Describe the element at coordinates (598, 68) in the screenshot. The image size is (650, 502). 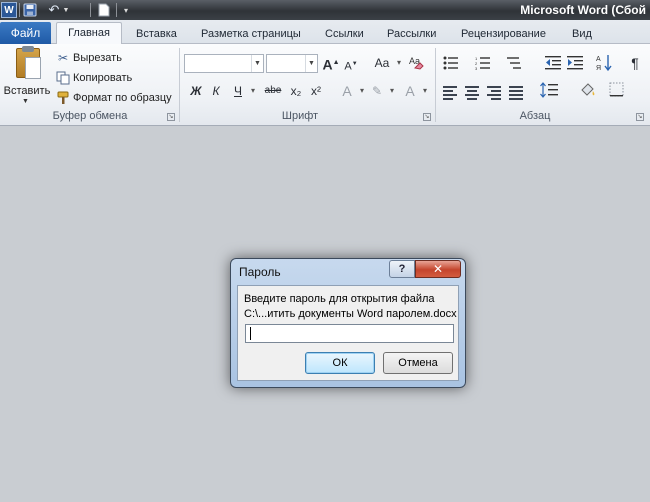
I see `svg-text: Я` at that location.